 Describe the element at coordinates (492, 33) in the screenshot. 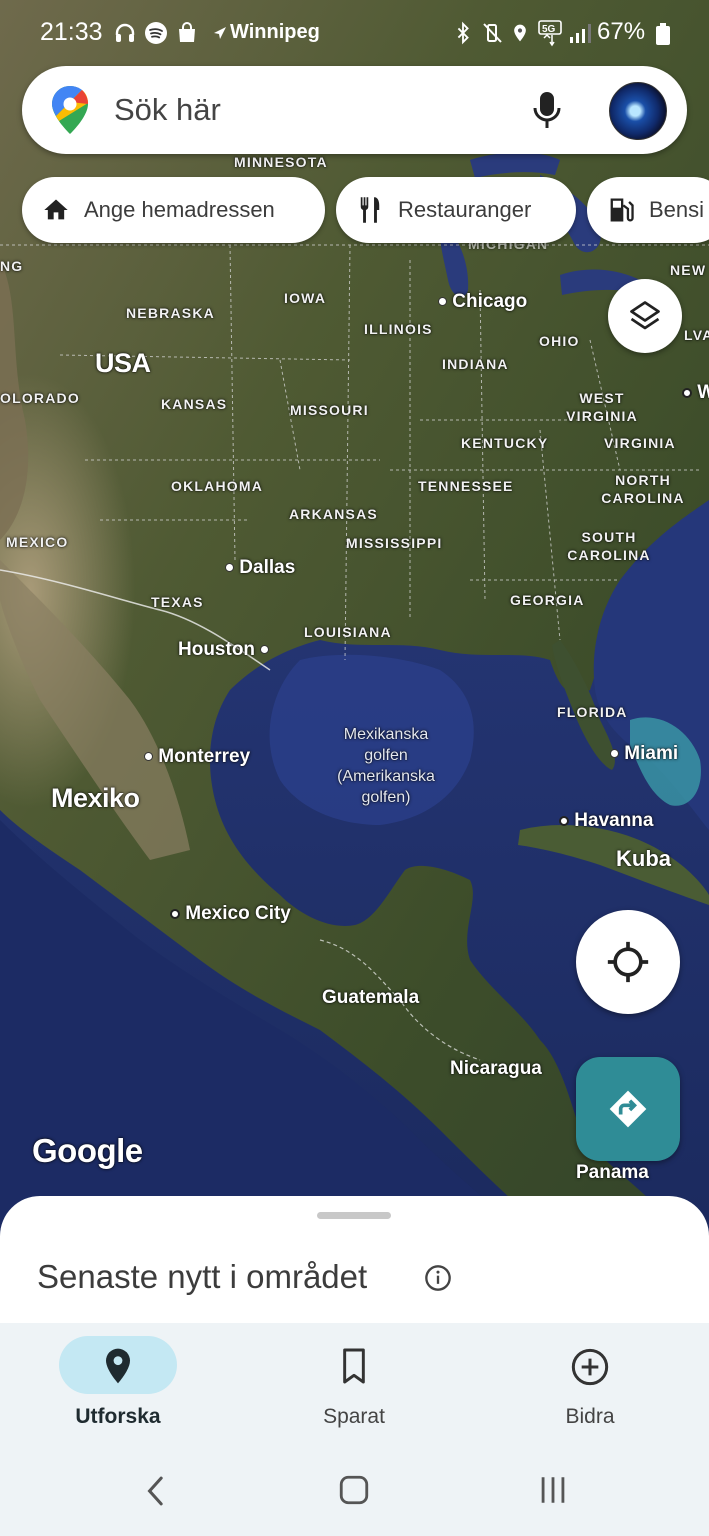

I see `vibrate-mute-icon` at that location.